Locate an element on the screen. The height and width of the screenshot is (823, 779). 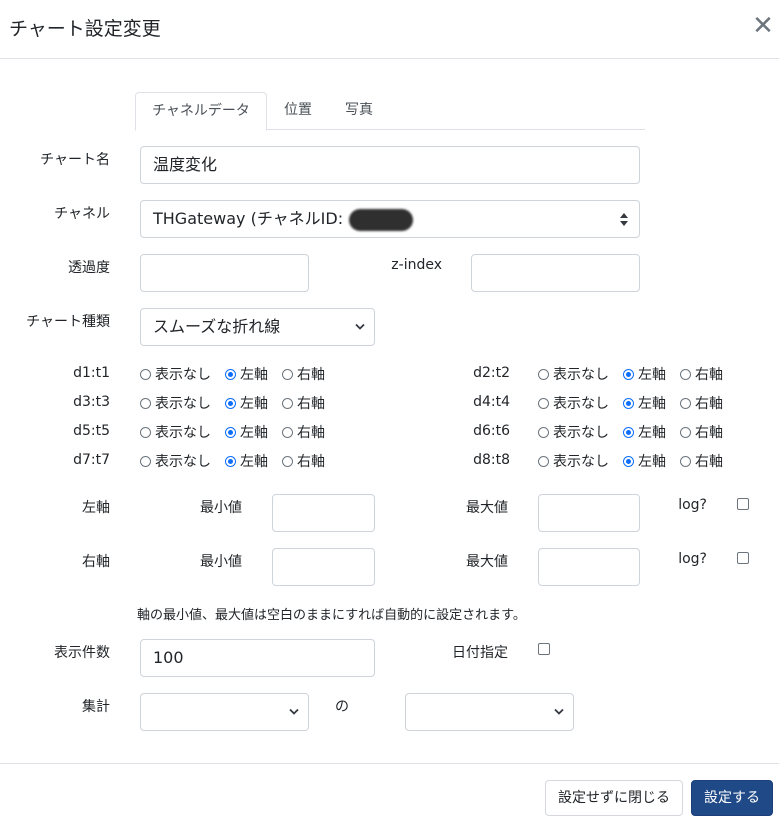
chart-type-value: スムーズな折れ線 is located at coordinates (217, 326).